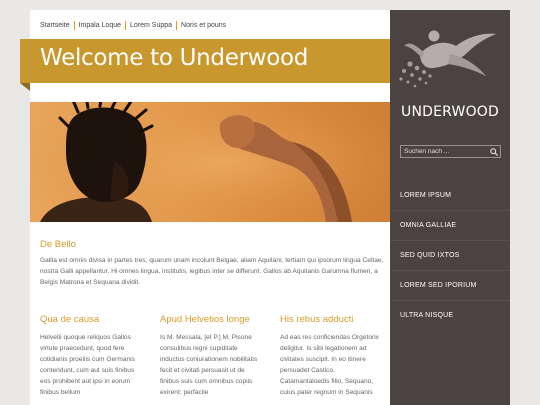 The width and height of the screenshot is (540, 405). Describe the element at coordinates (174, 58) in the screenshot. I see `page-title: Welcome to Underwood` at that location.